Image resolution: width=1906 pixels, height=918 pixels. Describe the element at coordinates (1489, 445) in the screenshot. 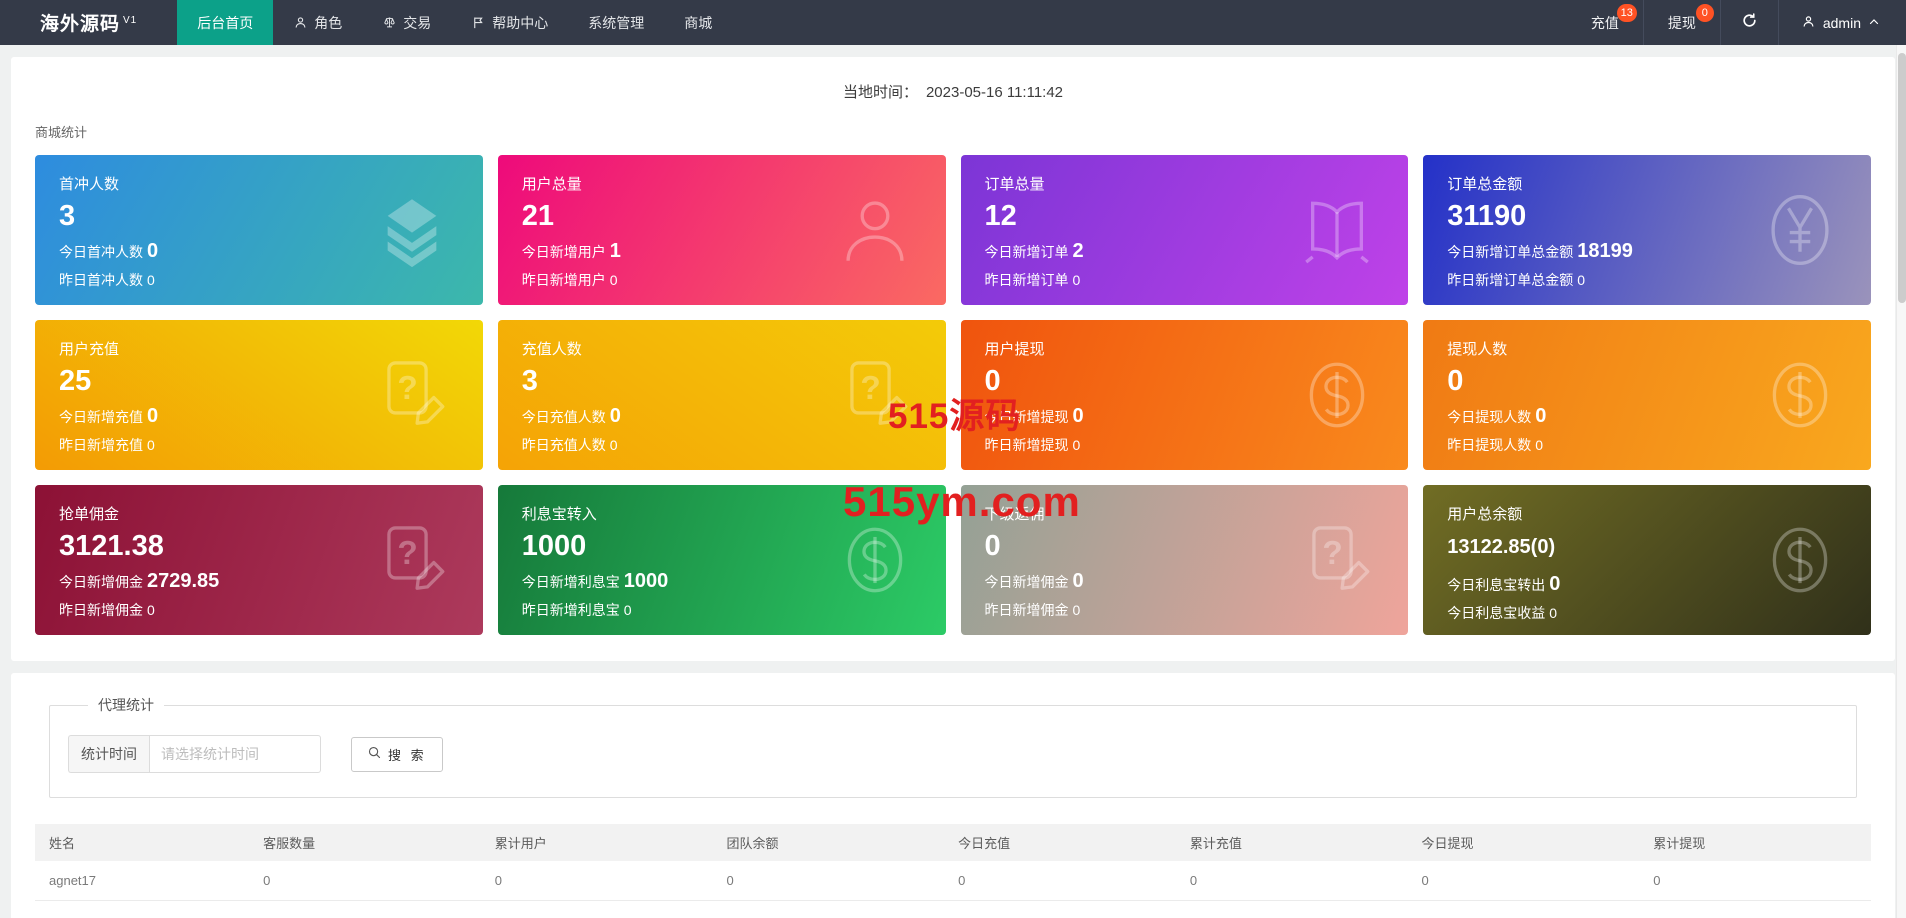

I see `card-yesterday-label: 昨日提现人数` at that location.